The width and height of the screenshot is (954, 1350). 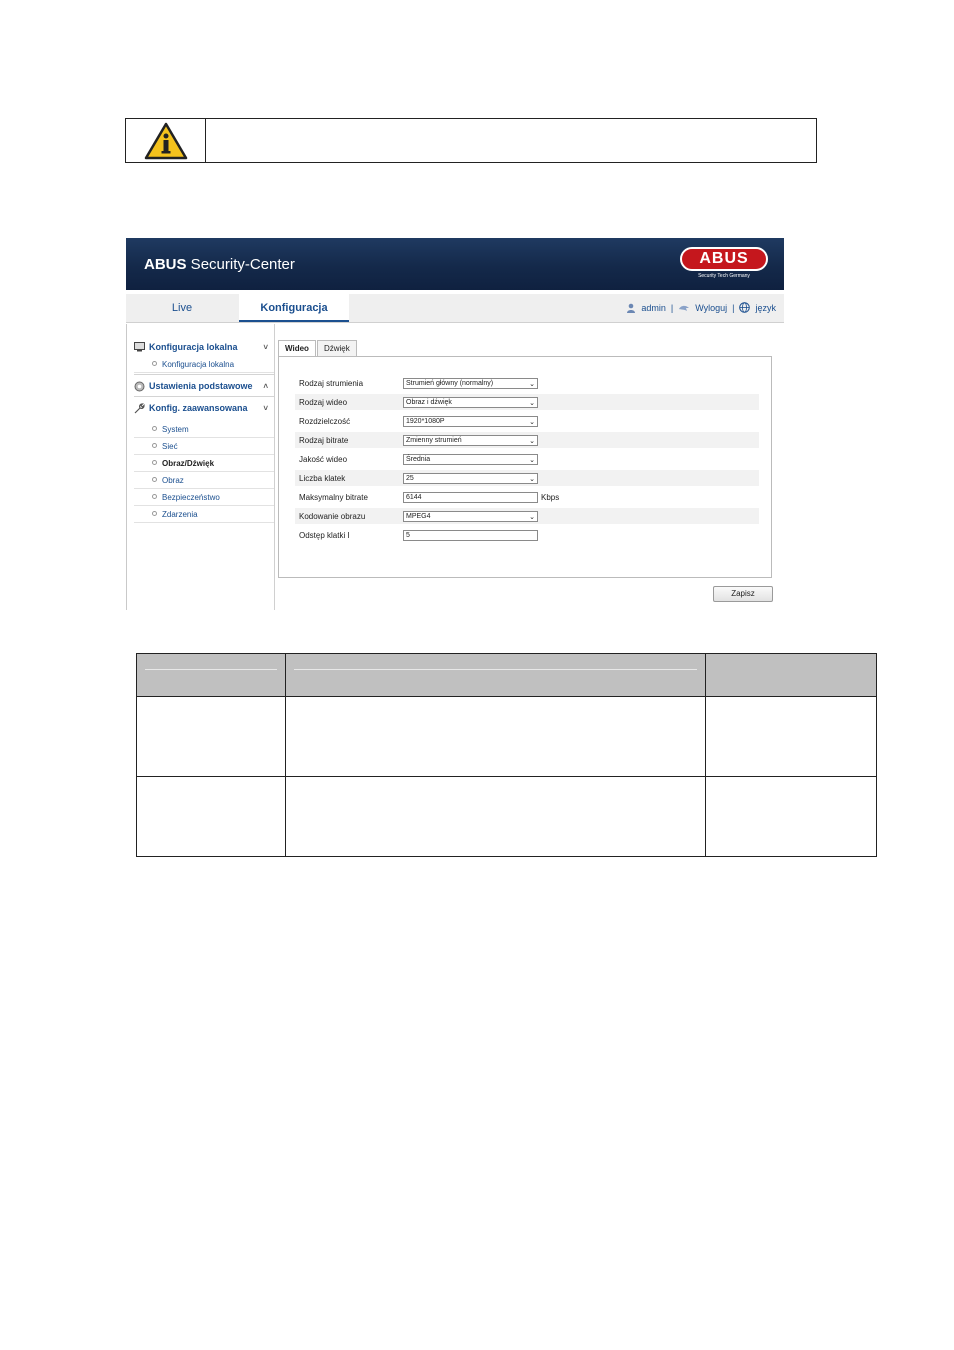 What do you see at coordinates (294, 308) in the screenshot?
I see `tab-konfiguracja: Konfiguracja` at bounding box center [294, 308].